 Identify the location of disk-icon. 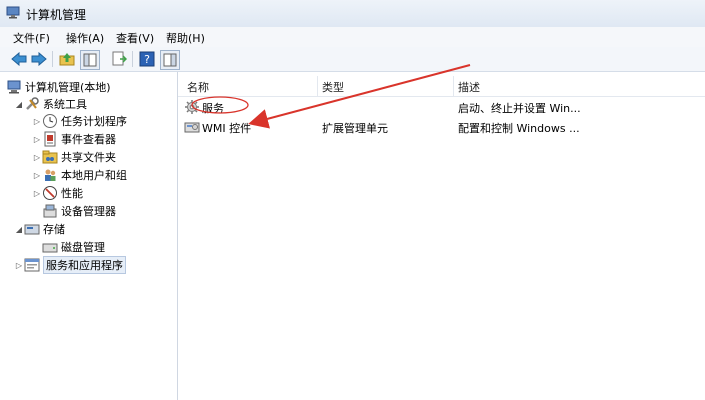
(50, 247).